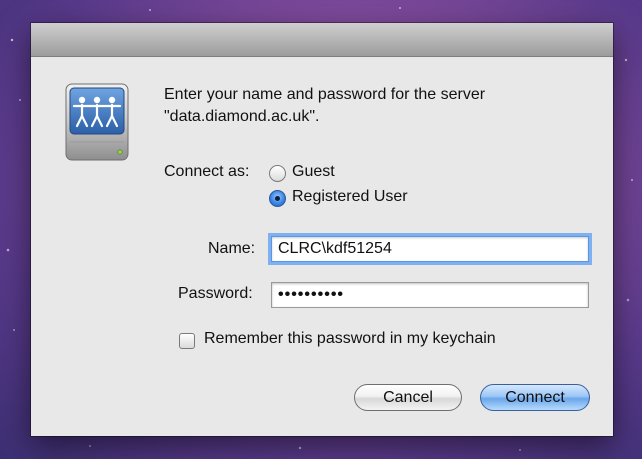 The width and height of the screenshot is (642, 459). Describe the element at coordinates (350, 197) in the screenshot. I see `registered-user-radio-label: Registered User` at that location.